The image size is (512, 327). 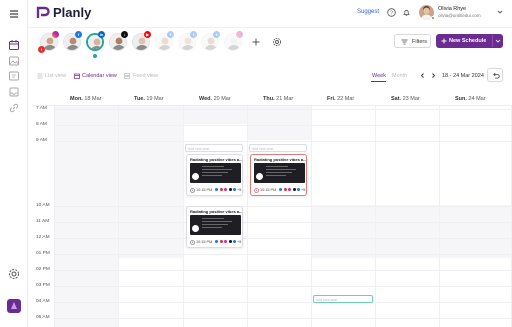 What do you see at coordinates (345, 99) in the screenshot?
I see `day-date: 22 Mar` at bounding box center [345, 99].